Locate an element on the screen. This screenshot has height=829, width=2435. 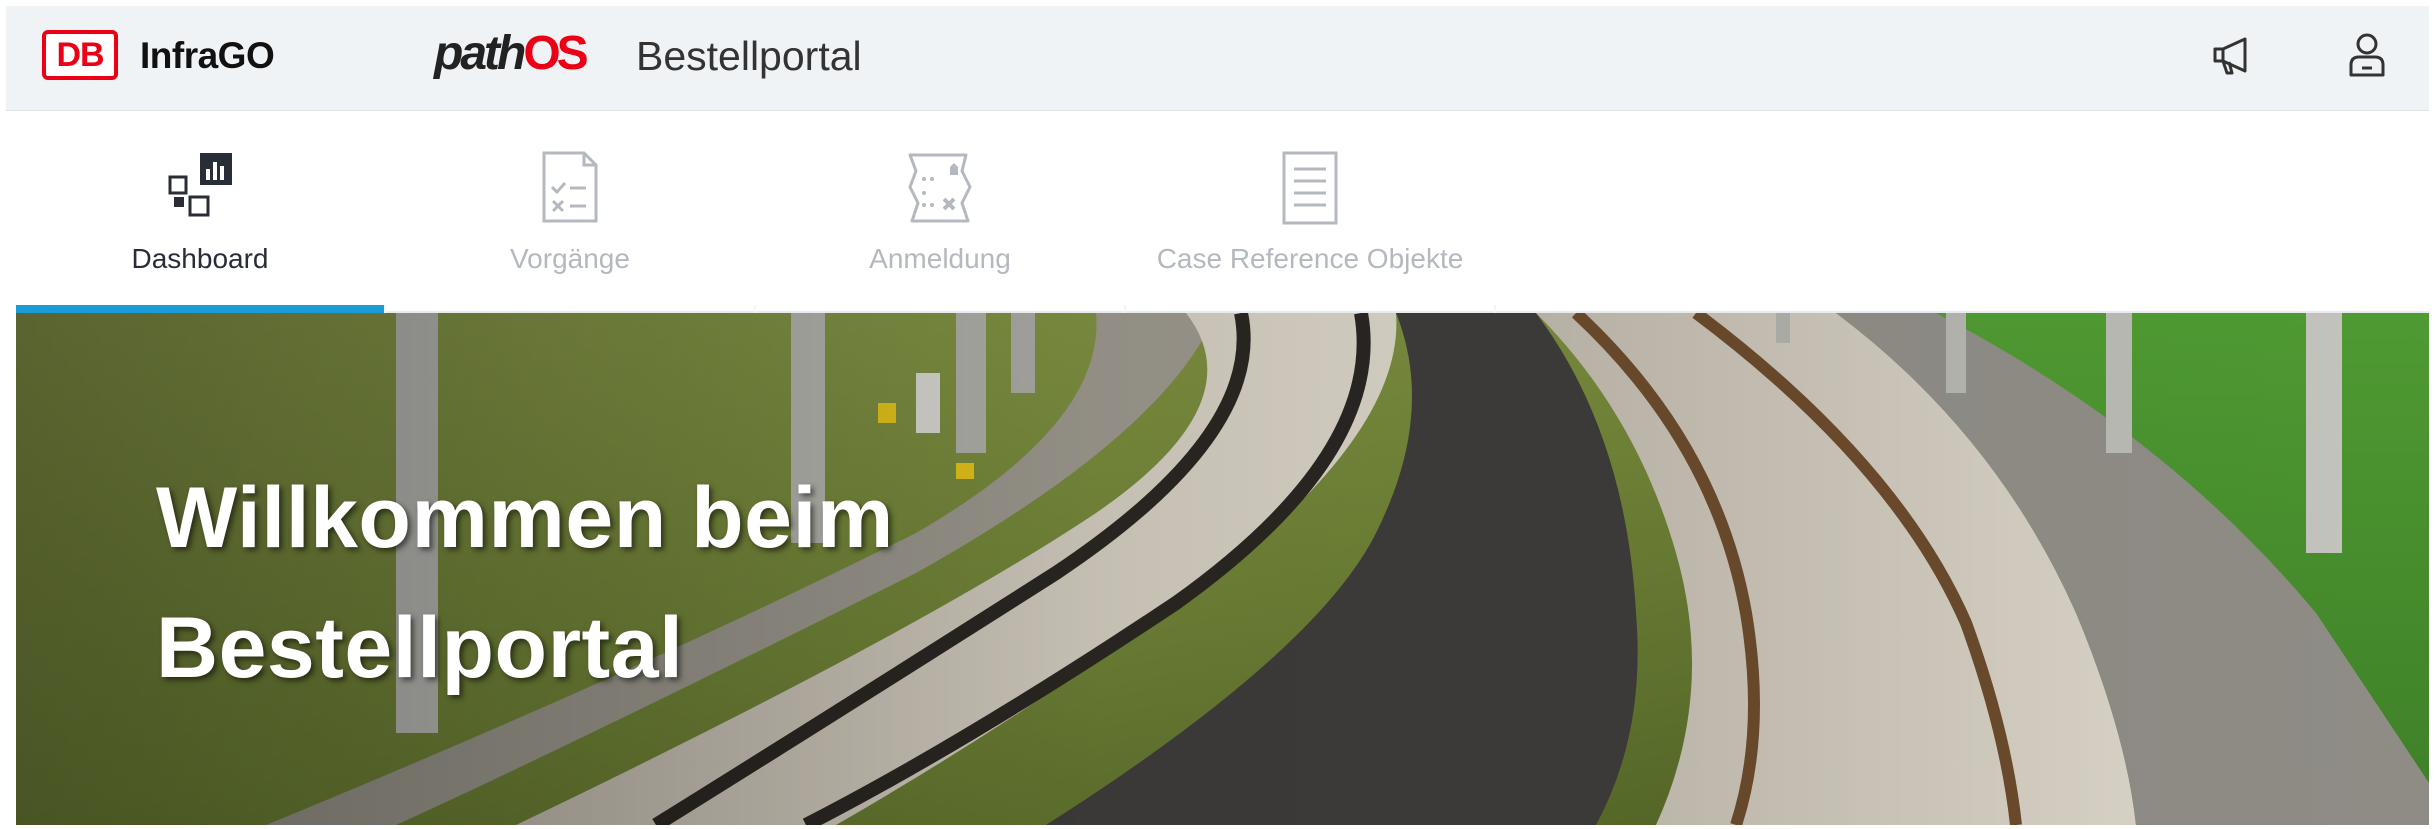
tab-label: Dashboard is located at coordinates (200, 258).